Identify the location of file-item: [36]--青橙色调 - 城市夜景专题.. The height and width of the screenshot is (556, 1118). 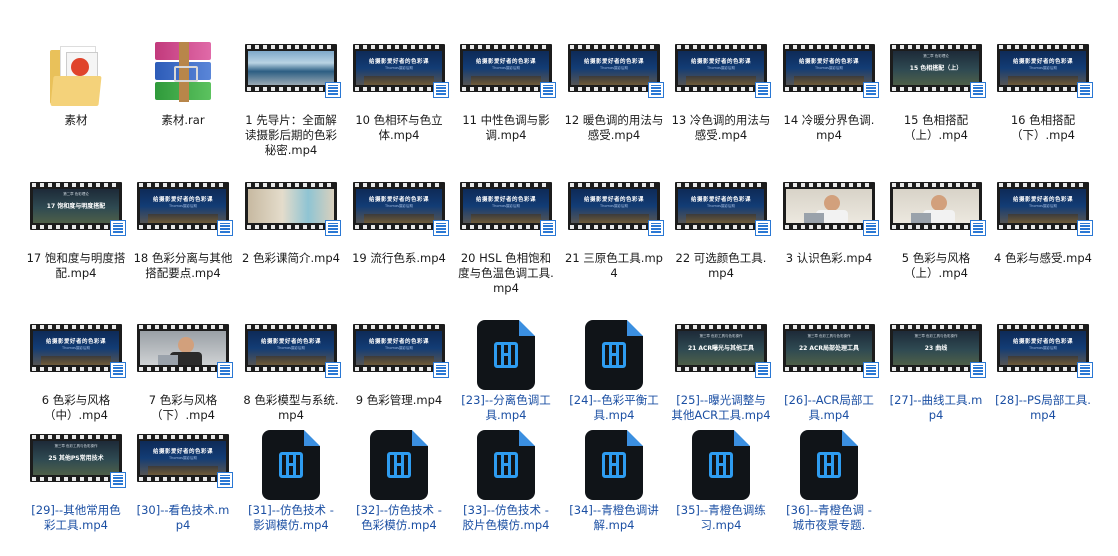
(829, 492).